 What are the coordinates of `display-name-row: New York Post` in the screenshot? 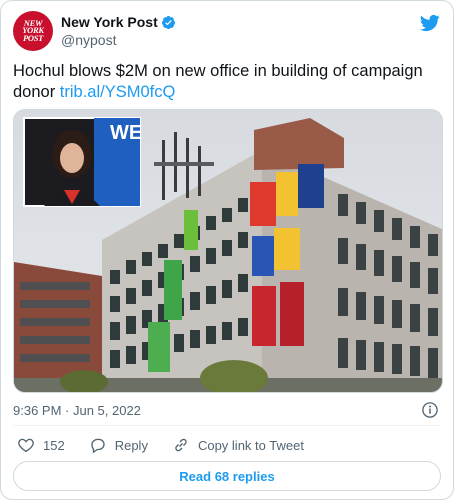 It's located at (118, 22).